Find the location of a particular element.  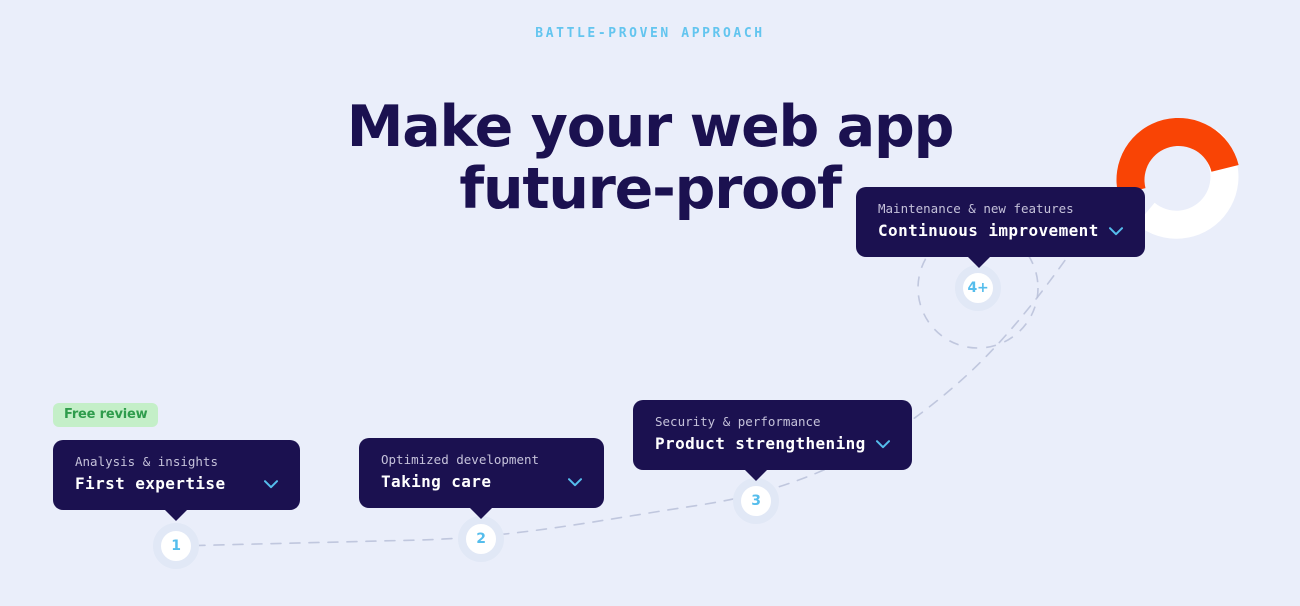

step-card-1-tail is located at coordinates (176, 515).